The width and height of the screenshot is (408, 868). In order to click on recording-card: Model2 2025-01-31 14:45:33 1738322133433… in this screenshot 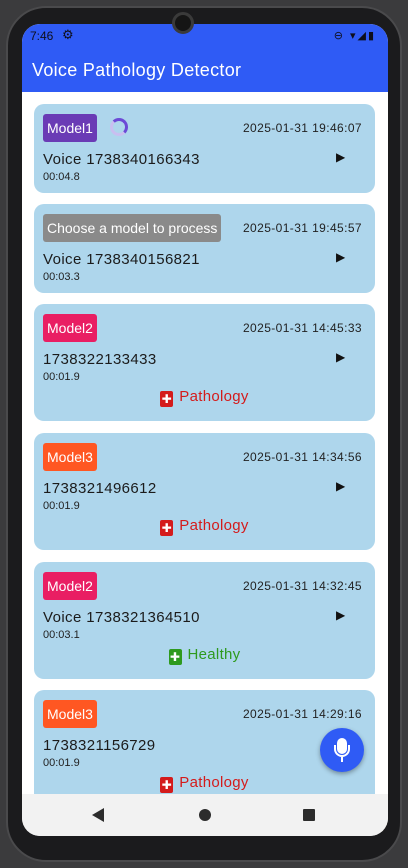, I will do `click(204, 362)`.